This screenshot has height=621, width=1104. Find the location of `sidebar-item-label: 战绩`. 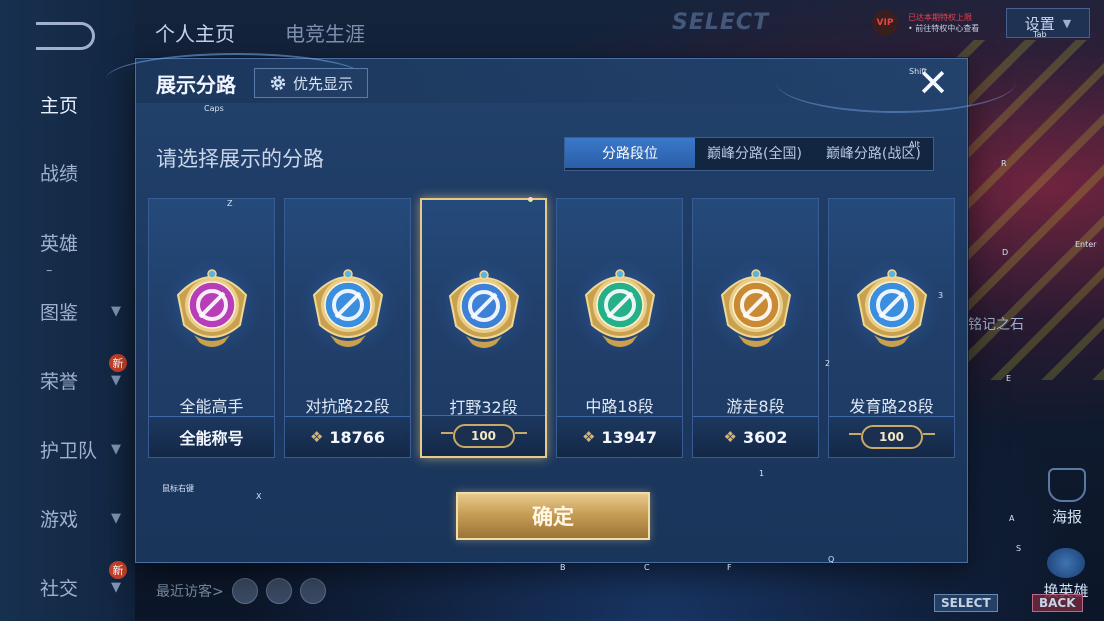

sidebar-item-label: 战绩 is located at coordinates (59, 173).